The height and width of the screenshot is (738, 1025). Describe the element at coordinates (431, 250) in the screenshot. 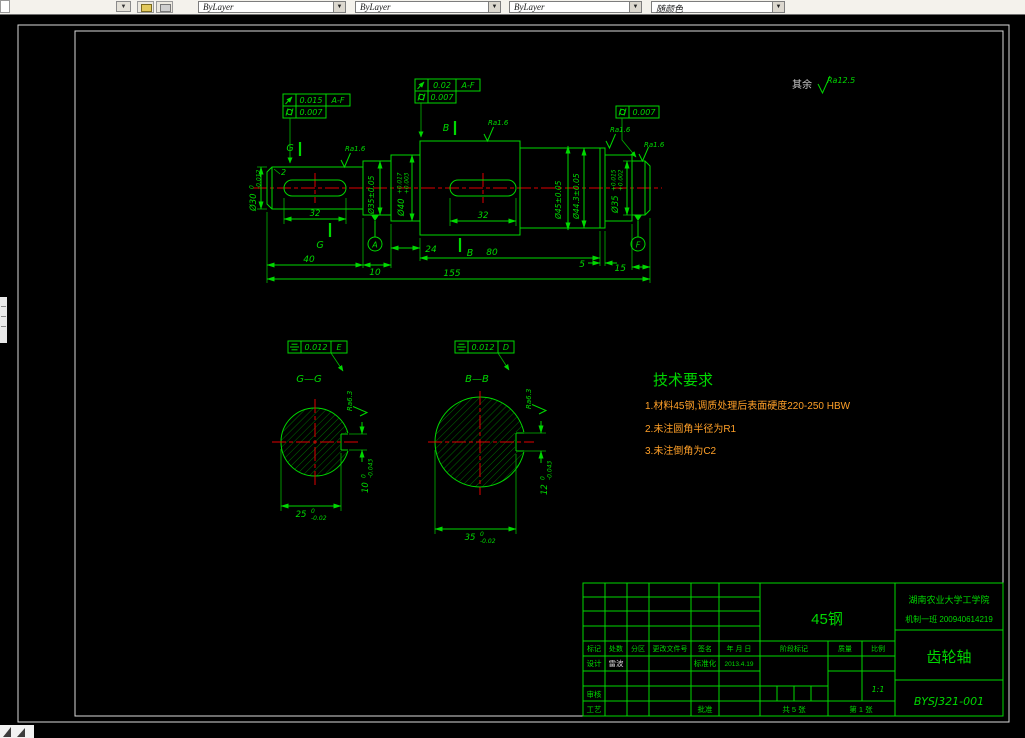

I see `dim-length-24: 24` at that location.